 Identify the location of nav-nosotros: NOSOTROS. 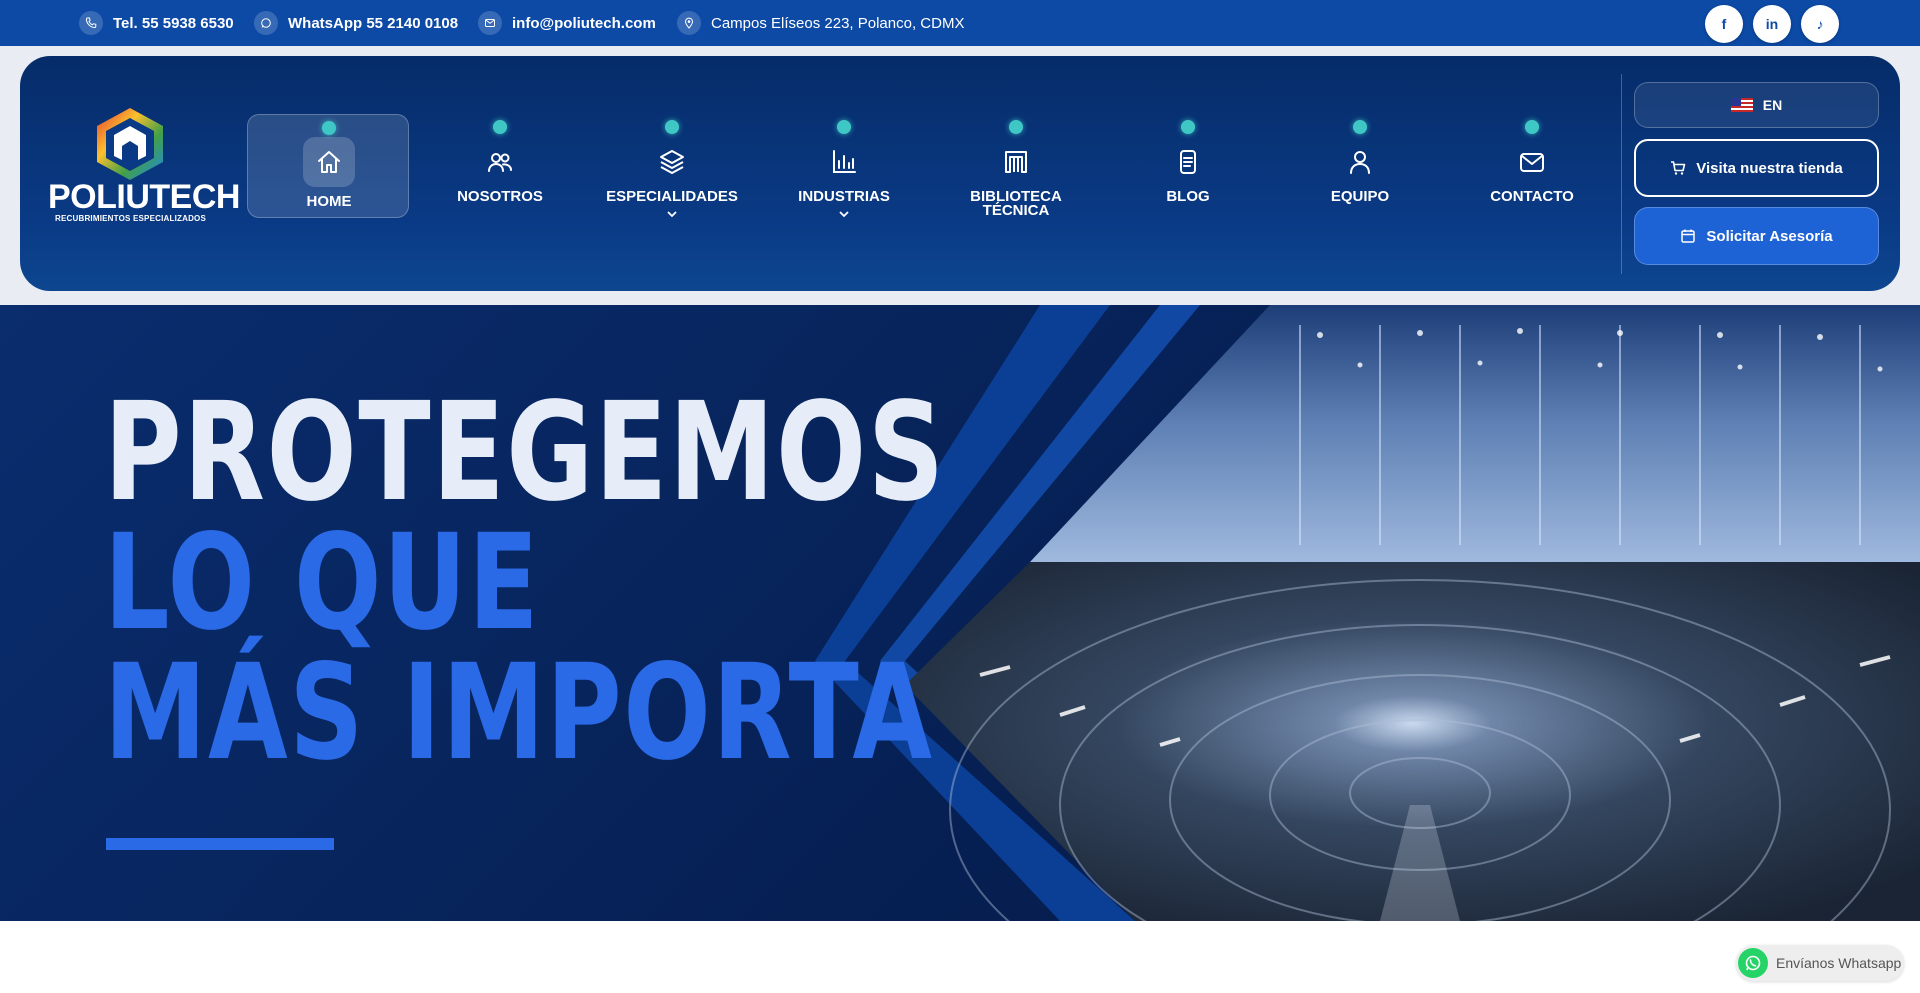
(500, 166).